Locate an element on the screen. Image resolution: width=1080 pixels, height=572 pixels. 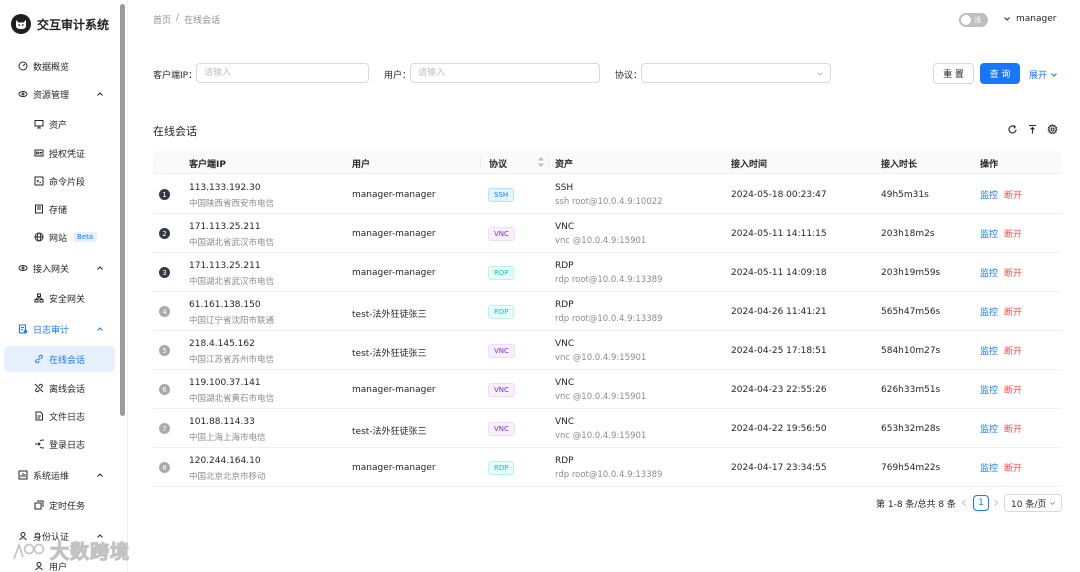
row-index-badge: 2 is located at coordinates (164, 233).